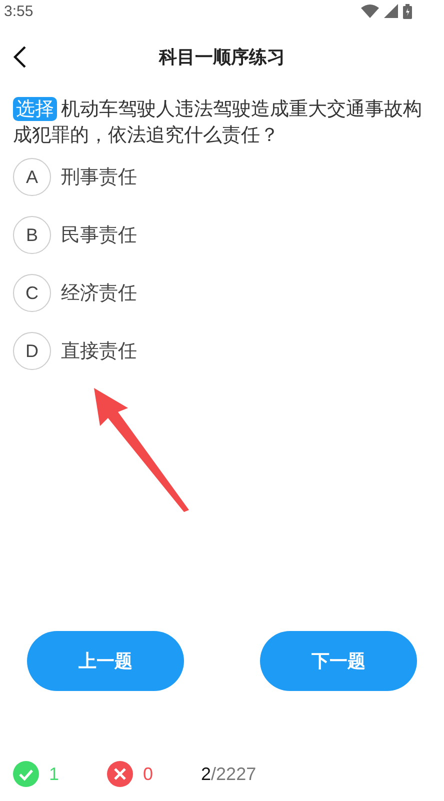 This screenshot has height=801, width=444. What do you see at coordinates (20, 57) in the screenshot?
I see `back-icon` at bounding box center [20, 57].